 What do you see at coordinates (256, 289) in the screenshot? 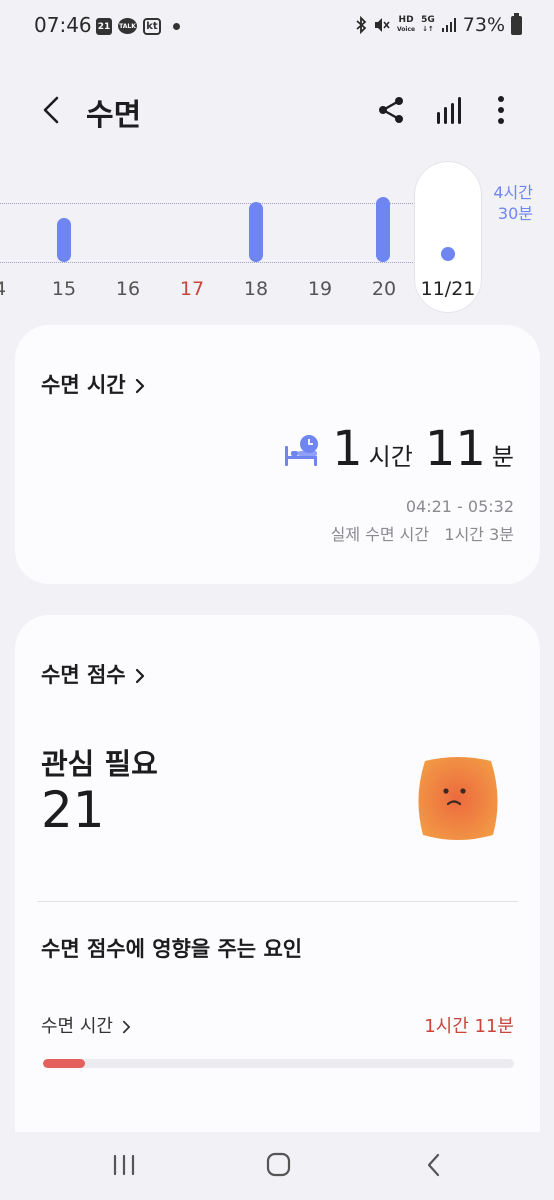
I see `day-label-18: 18` at bounding box center [256, 289].